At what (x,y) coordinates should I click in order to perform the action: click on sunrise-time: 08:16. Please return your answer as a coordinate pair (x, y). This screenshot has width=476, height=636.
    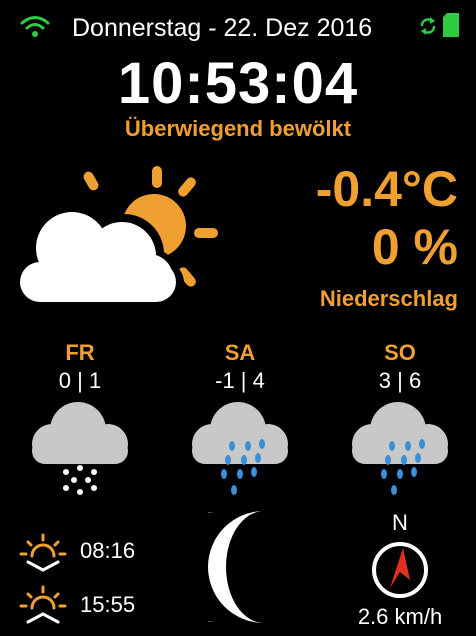
    Looking at the image, I should click on (108, 550).